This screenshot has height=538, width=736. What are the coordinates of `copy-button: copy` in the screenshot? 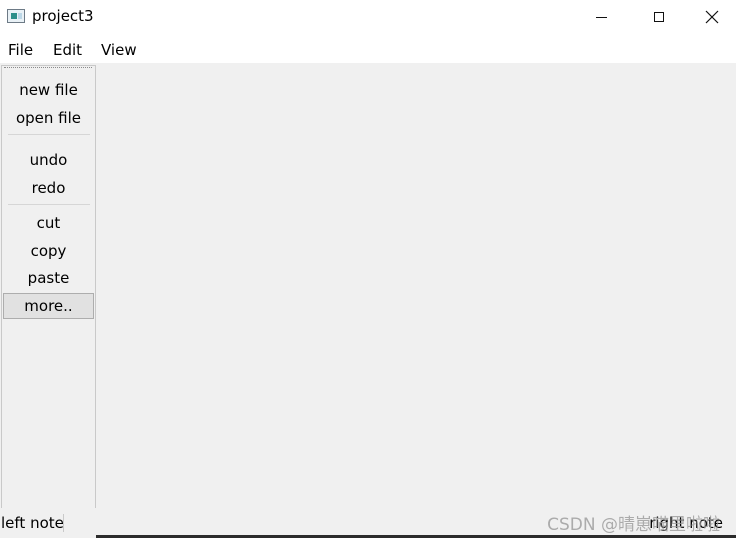 It's located at (48, 251).